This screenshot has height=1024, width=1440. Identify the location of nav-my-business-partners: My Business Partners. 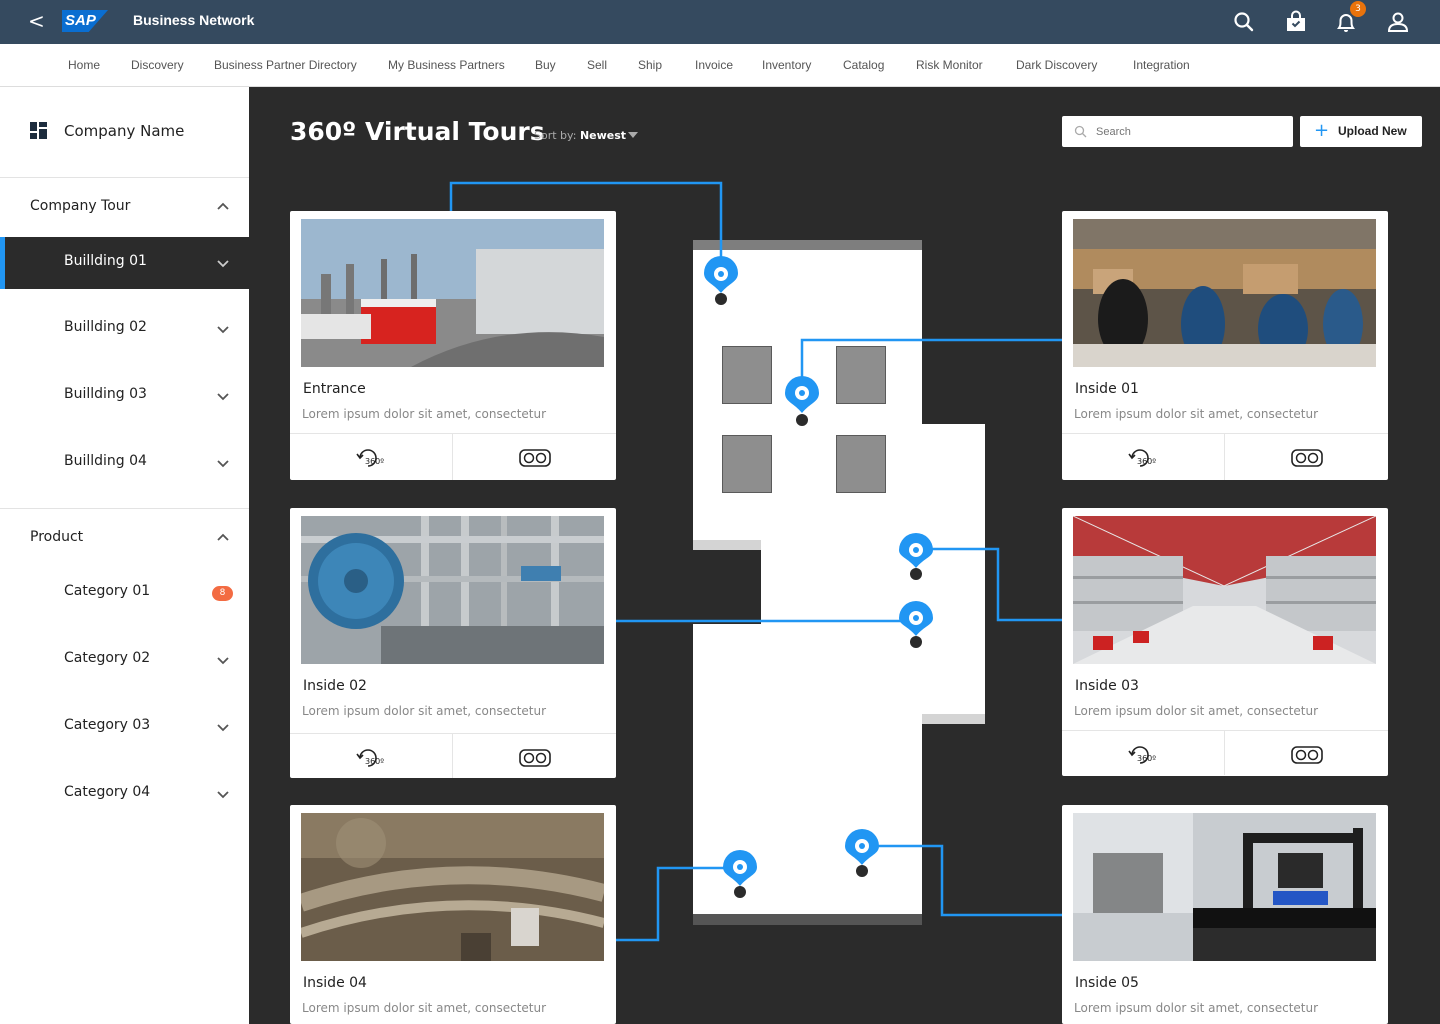
(446, 65).